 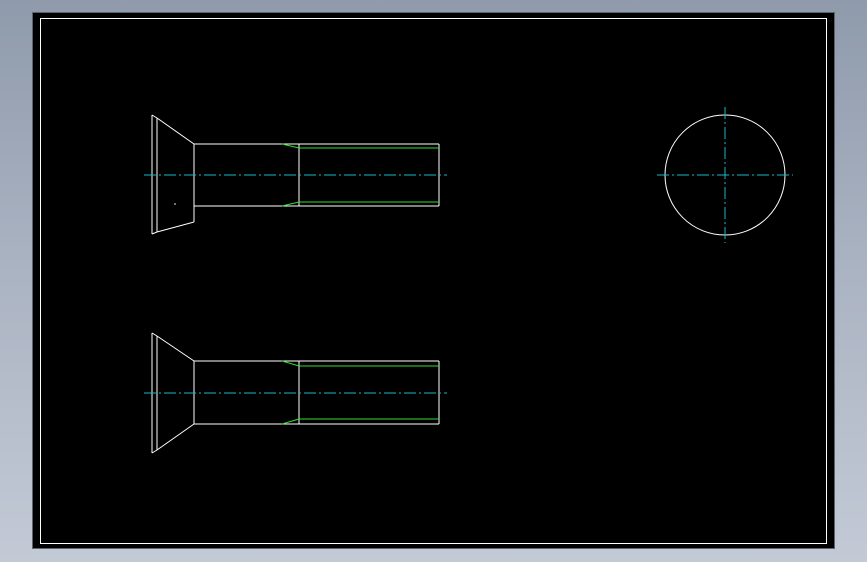 I want to click on bottom-screw-cone-upper, so click(x=175, y=348).